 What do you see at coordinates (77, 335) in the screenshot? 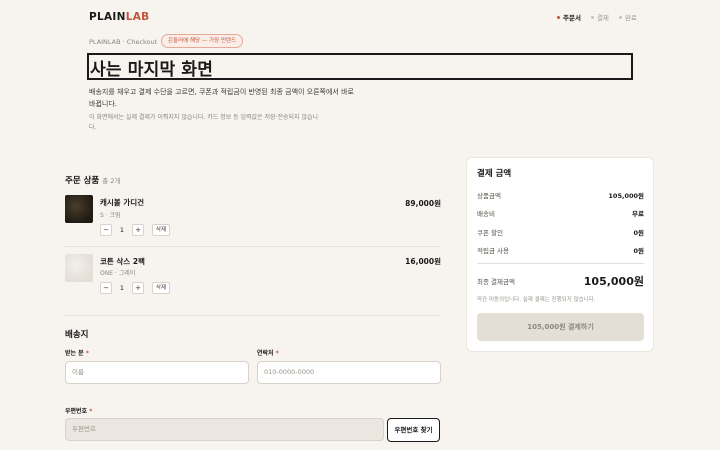
I see `shipping-title: 배송지` at bounding box center [77, 335].